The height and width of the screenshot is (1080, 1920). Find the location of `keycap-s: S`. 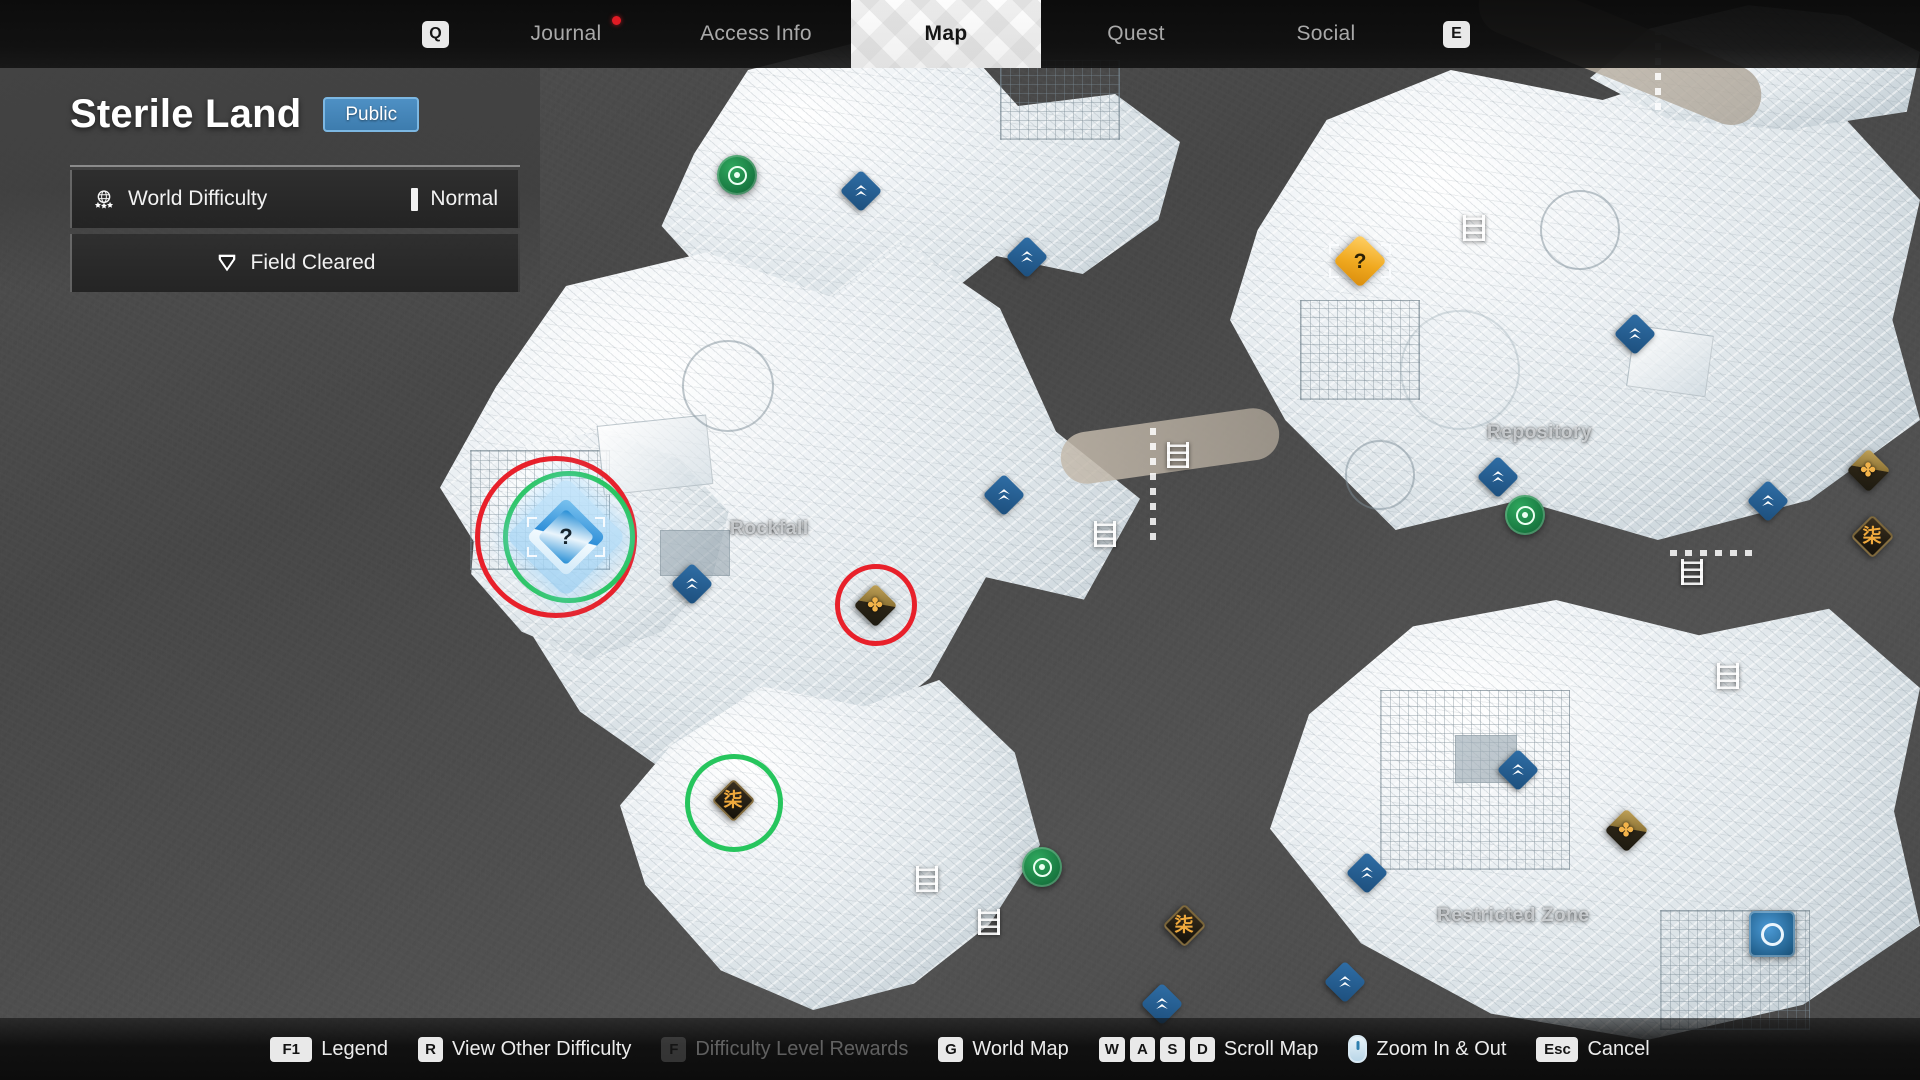

keycap-s: S is located at coordinates (1172, 1049).